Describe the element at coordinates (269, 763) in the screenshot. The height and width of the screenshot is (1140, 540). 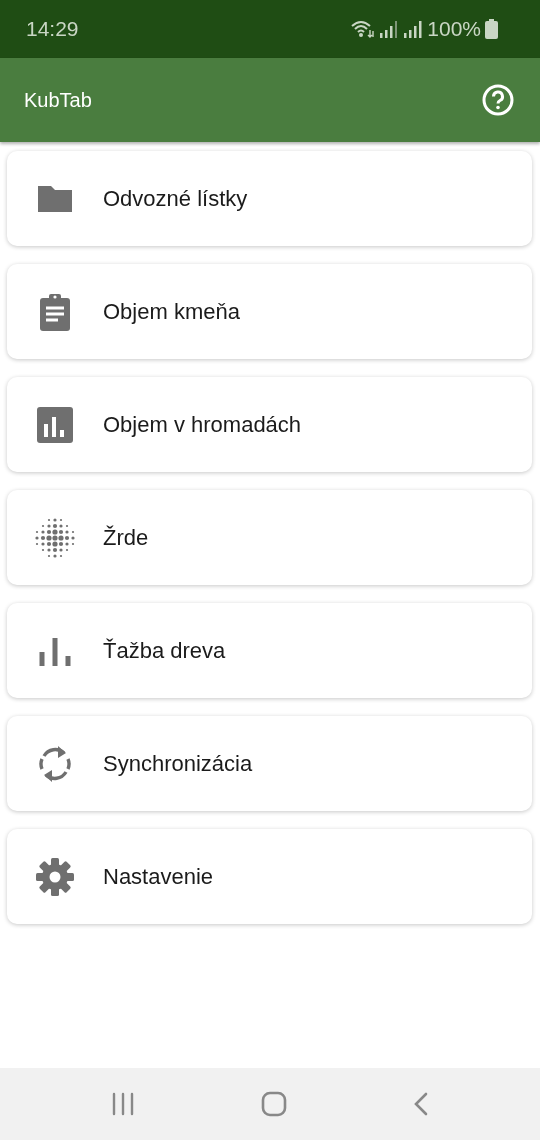
I see `menu-card: Synchronizácia` at that location.